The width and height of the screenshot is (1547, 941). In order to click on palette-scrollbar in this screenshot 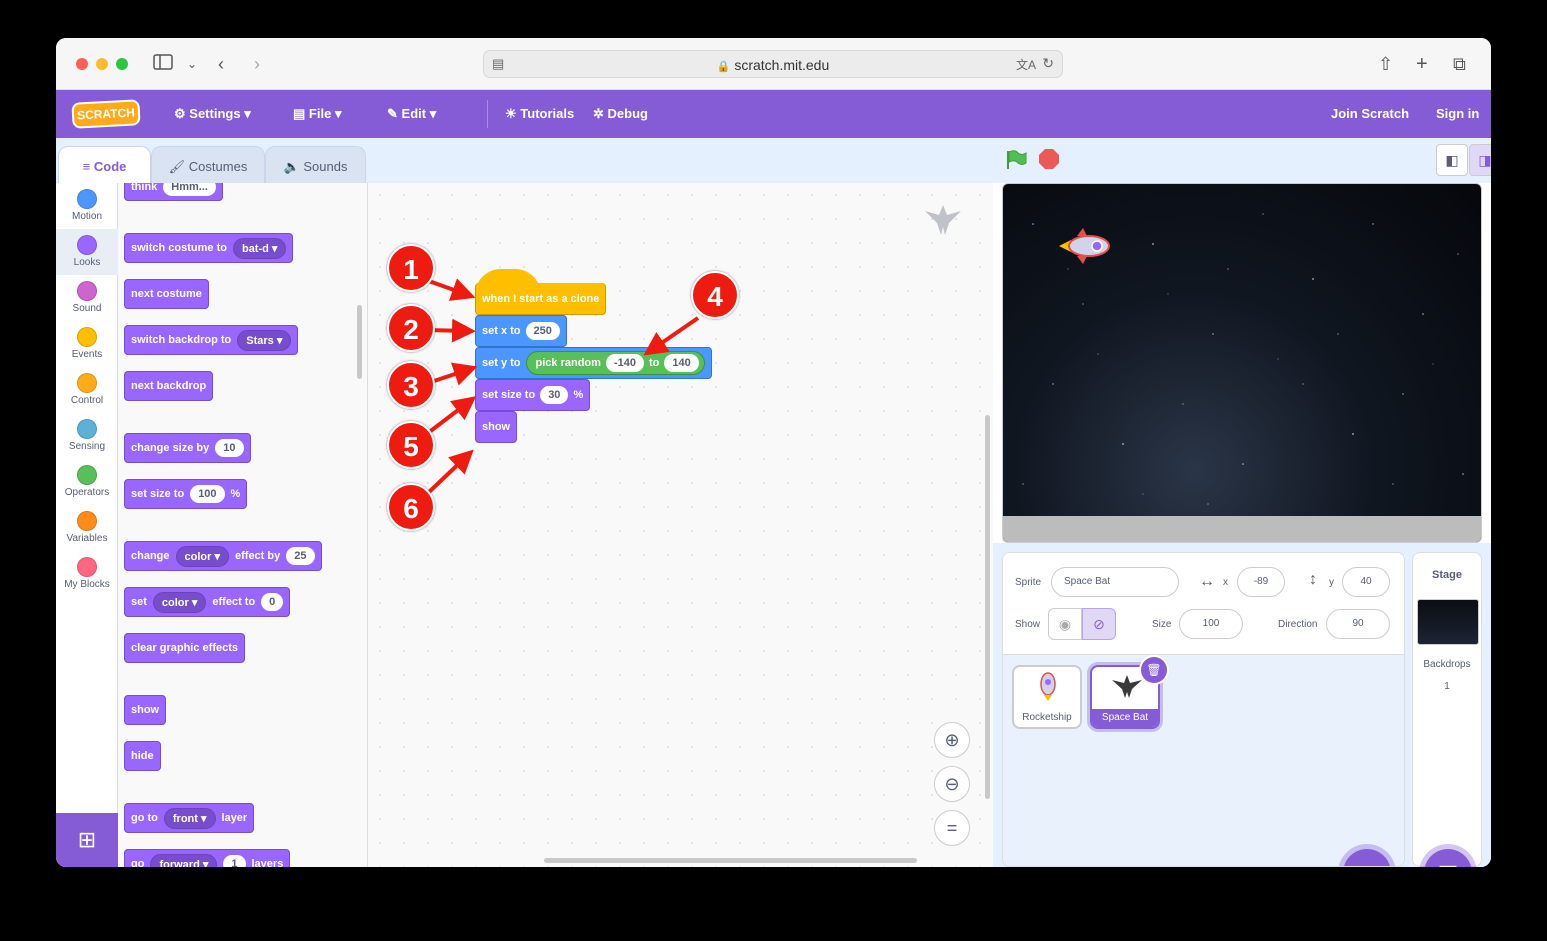, I will do `click(359, 342)`.